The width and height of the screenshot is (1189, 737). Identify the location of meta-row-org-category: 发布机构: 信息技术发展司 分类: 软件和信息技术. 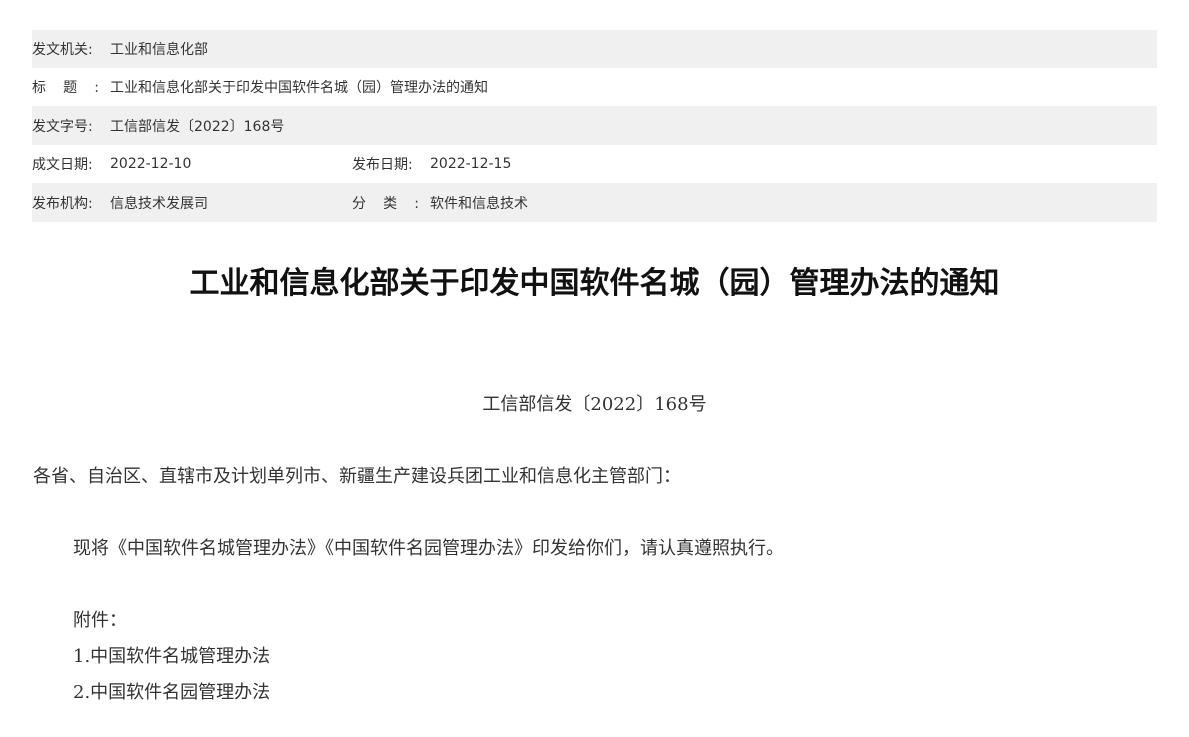
(594, 202).